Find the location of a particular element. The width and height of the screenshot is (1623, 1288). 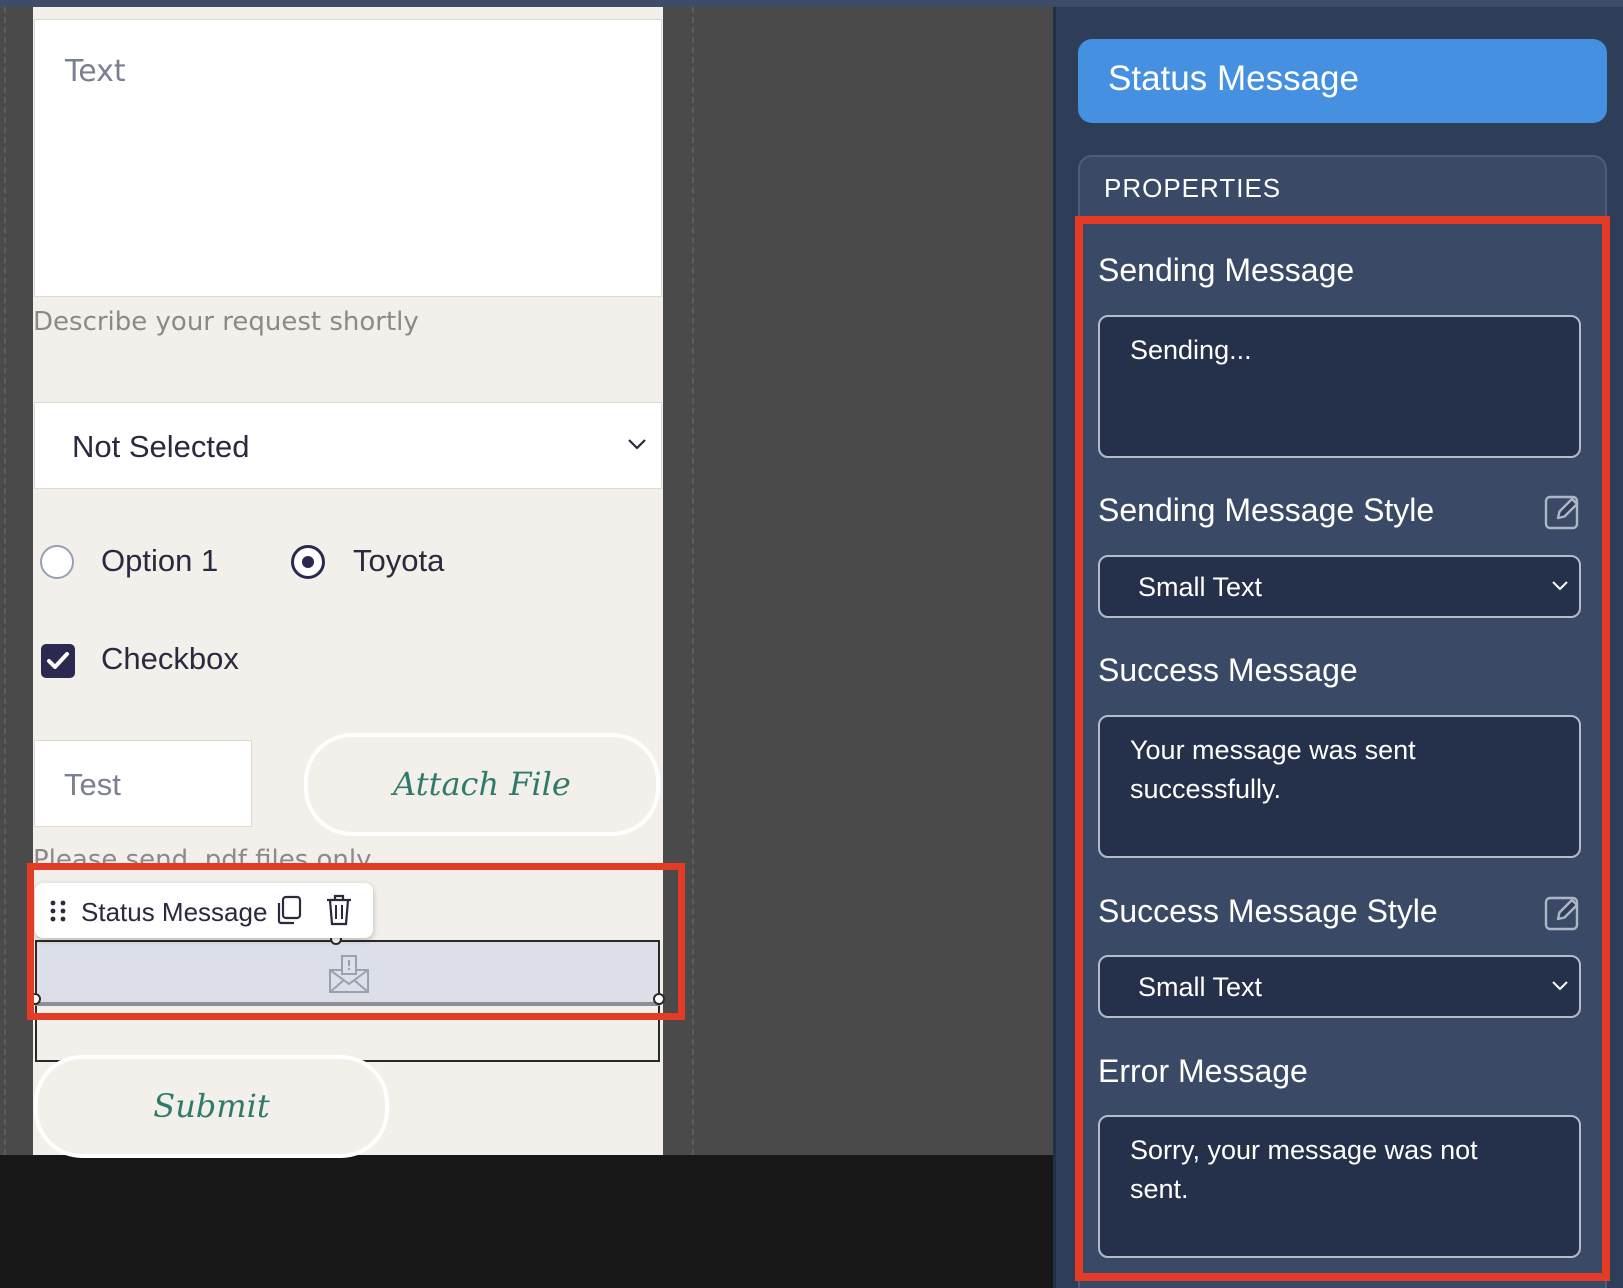

textarea-helper-text: Describe your request shortly is located at coordinates (226, 322).